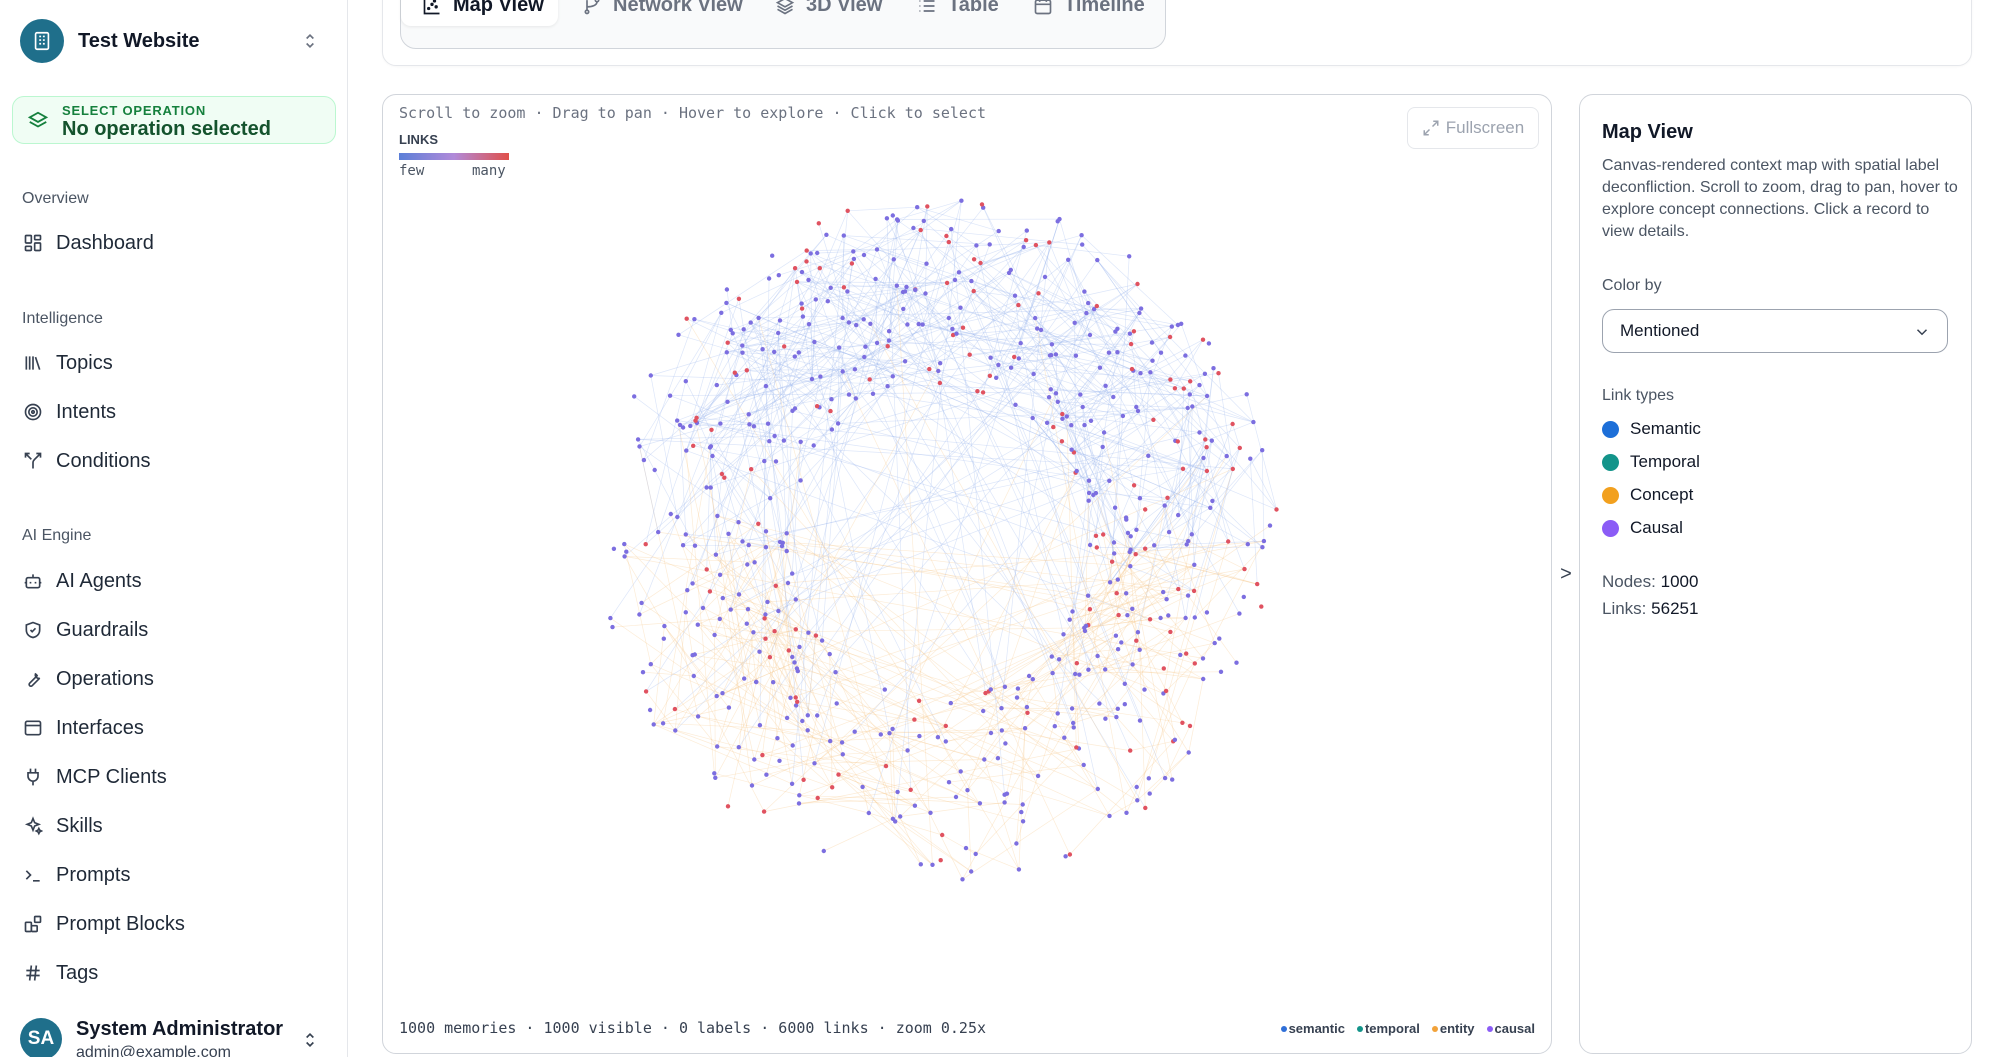 Image resolution: width=2000 pixels, height=1057 pixels. What do you see at coordinates (172, 243) in the screenshot?
I see `sidebar-item-dashboard: Dashboard` at bounding box center [172, 243].